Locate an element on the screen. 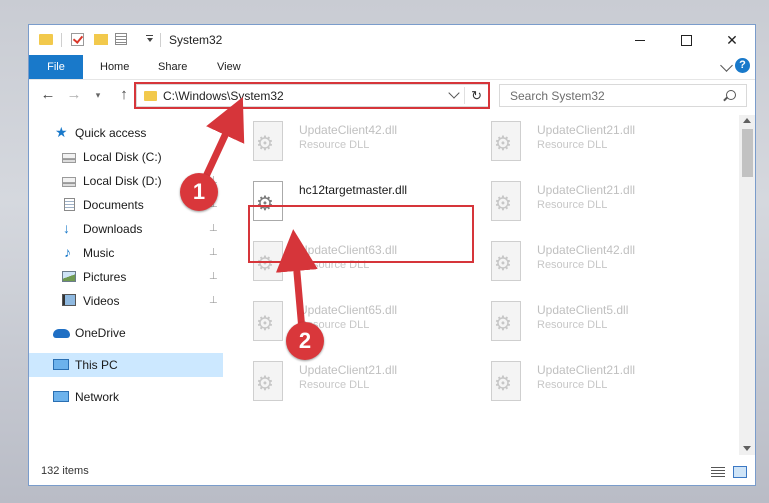  annotation-arrows is located at coordinates (258, 213).